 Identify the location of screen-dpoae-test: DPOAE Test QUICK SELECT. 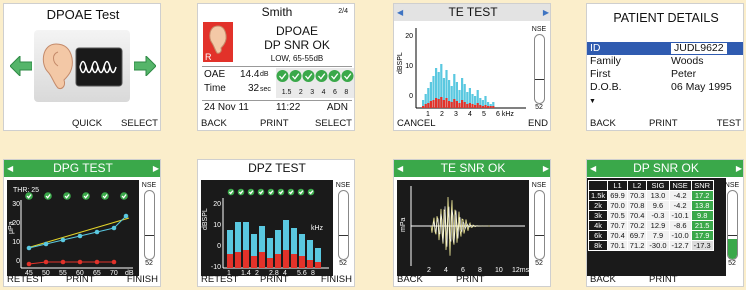
(82, 67).